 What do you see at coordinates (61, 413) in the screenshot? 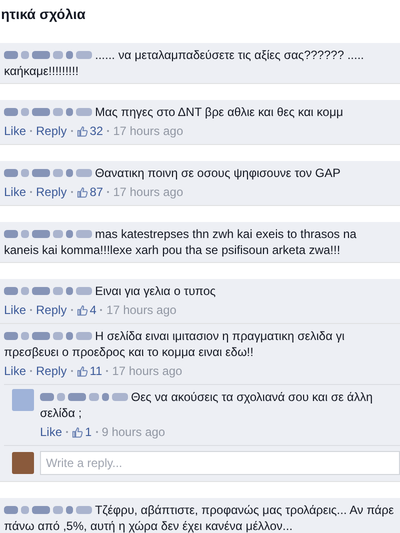
I see `comment-text: σελίδα ;` at bounding box center [61, 413].